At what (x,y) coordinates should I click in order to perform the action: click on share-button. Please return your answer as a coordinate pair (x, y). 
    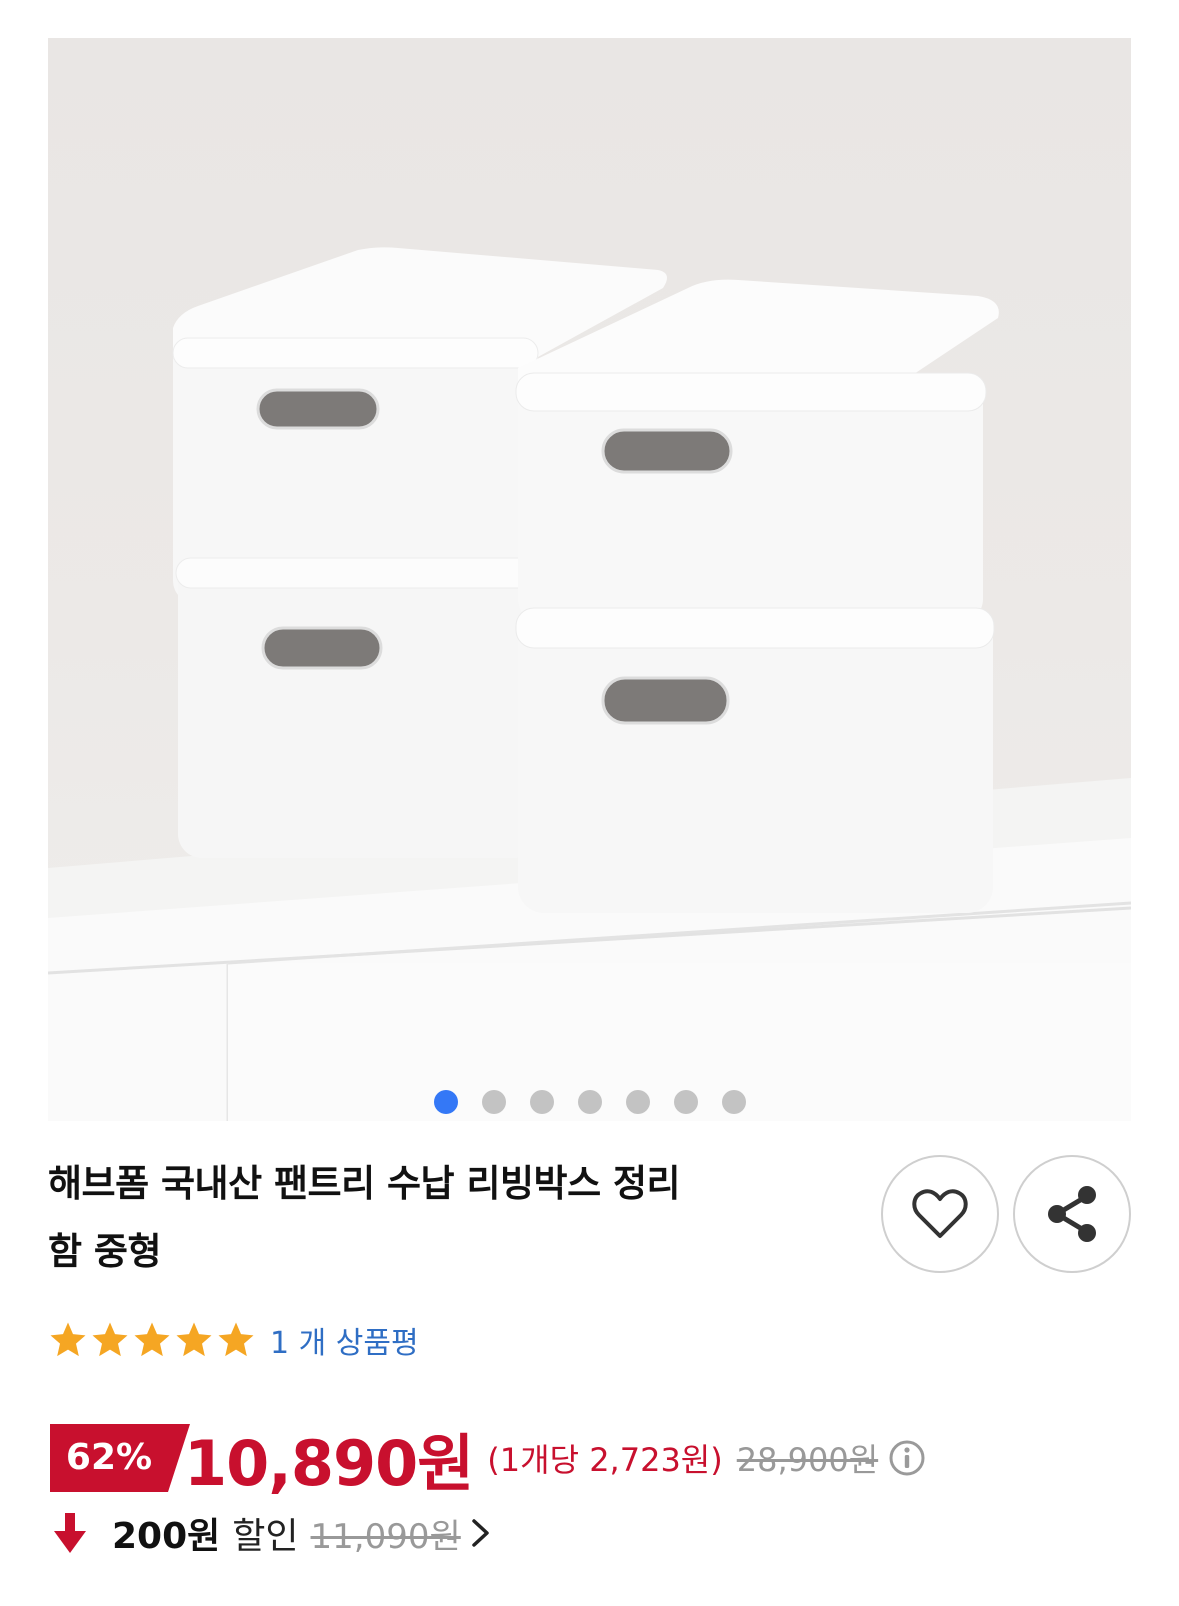
    Looking at the image, I should click on (1072, 1214).